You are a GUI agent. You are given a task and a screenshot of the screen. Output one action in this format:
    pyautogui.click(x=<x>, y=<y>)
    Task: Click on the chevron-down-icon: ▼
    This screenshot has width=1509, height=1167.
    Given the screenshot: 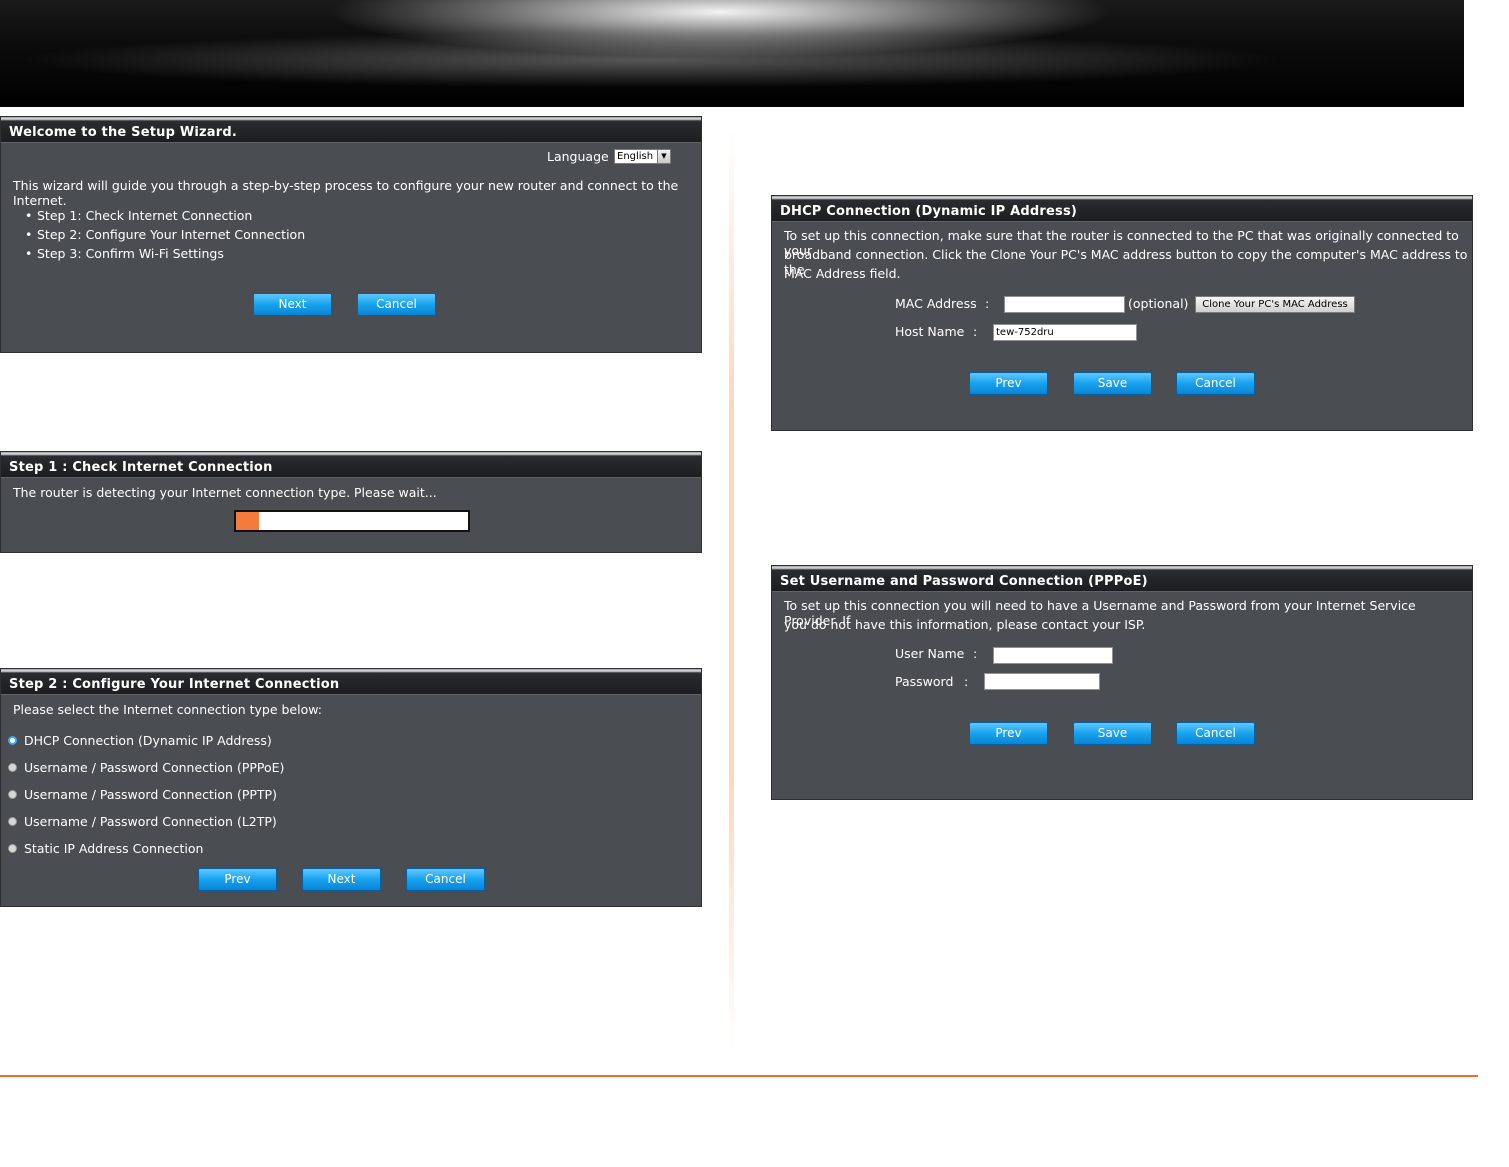 What is the action you would take?
    pyautogui.click(x=663, y=156)
    